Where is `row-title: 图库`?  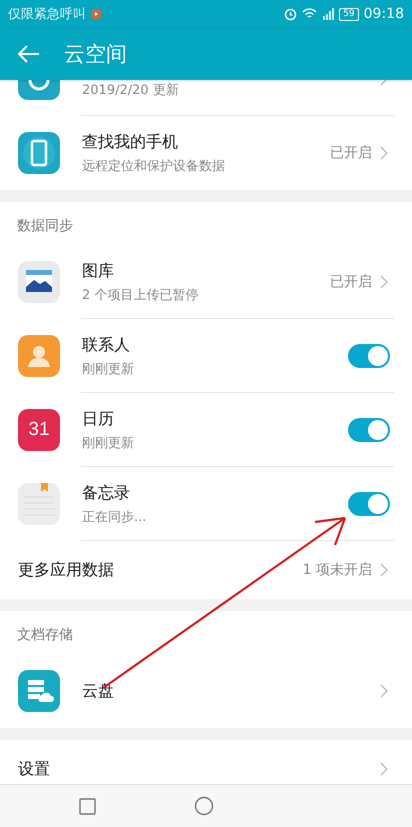
row-title: 图库 is located at coordinates (98, 271).